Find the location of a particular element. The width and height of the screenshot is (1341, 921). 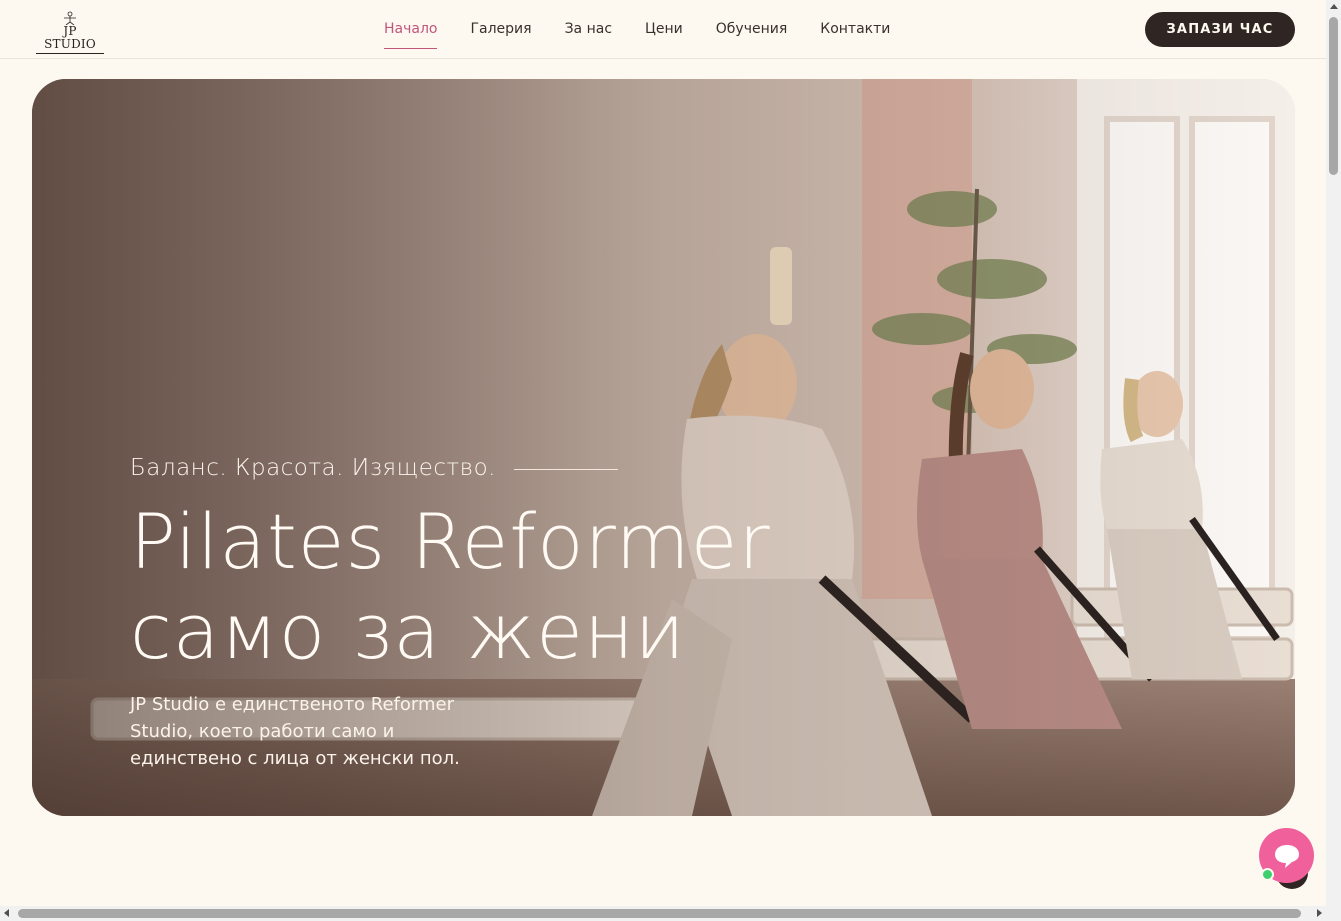

online-status-dot is located at coordinates (1267, 874).